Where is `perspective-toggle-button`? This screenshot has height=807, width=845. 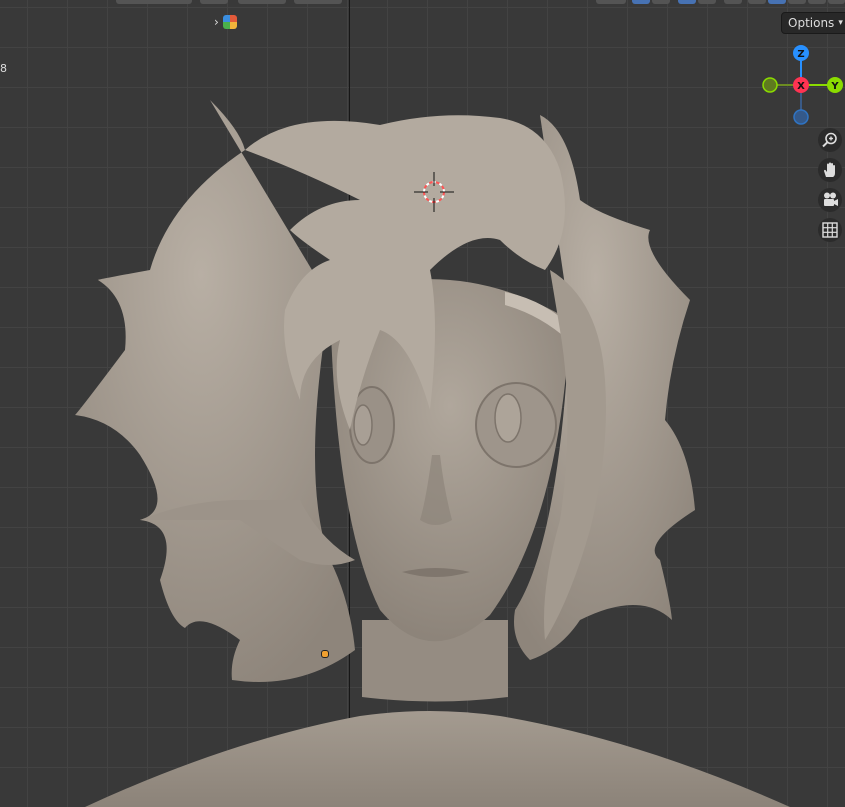 perspective-toggle-button is located at coordinates (830, 230).